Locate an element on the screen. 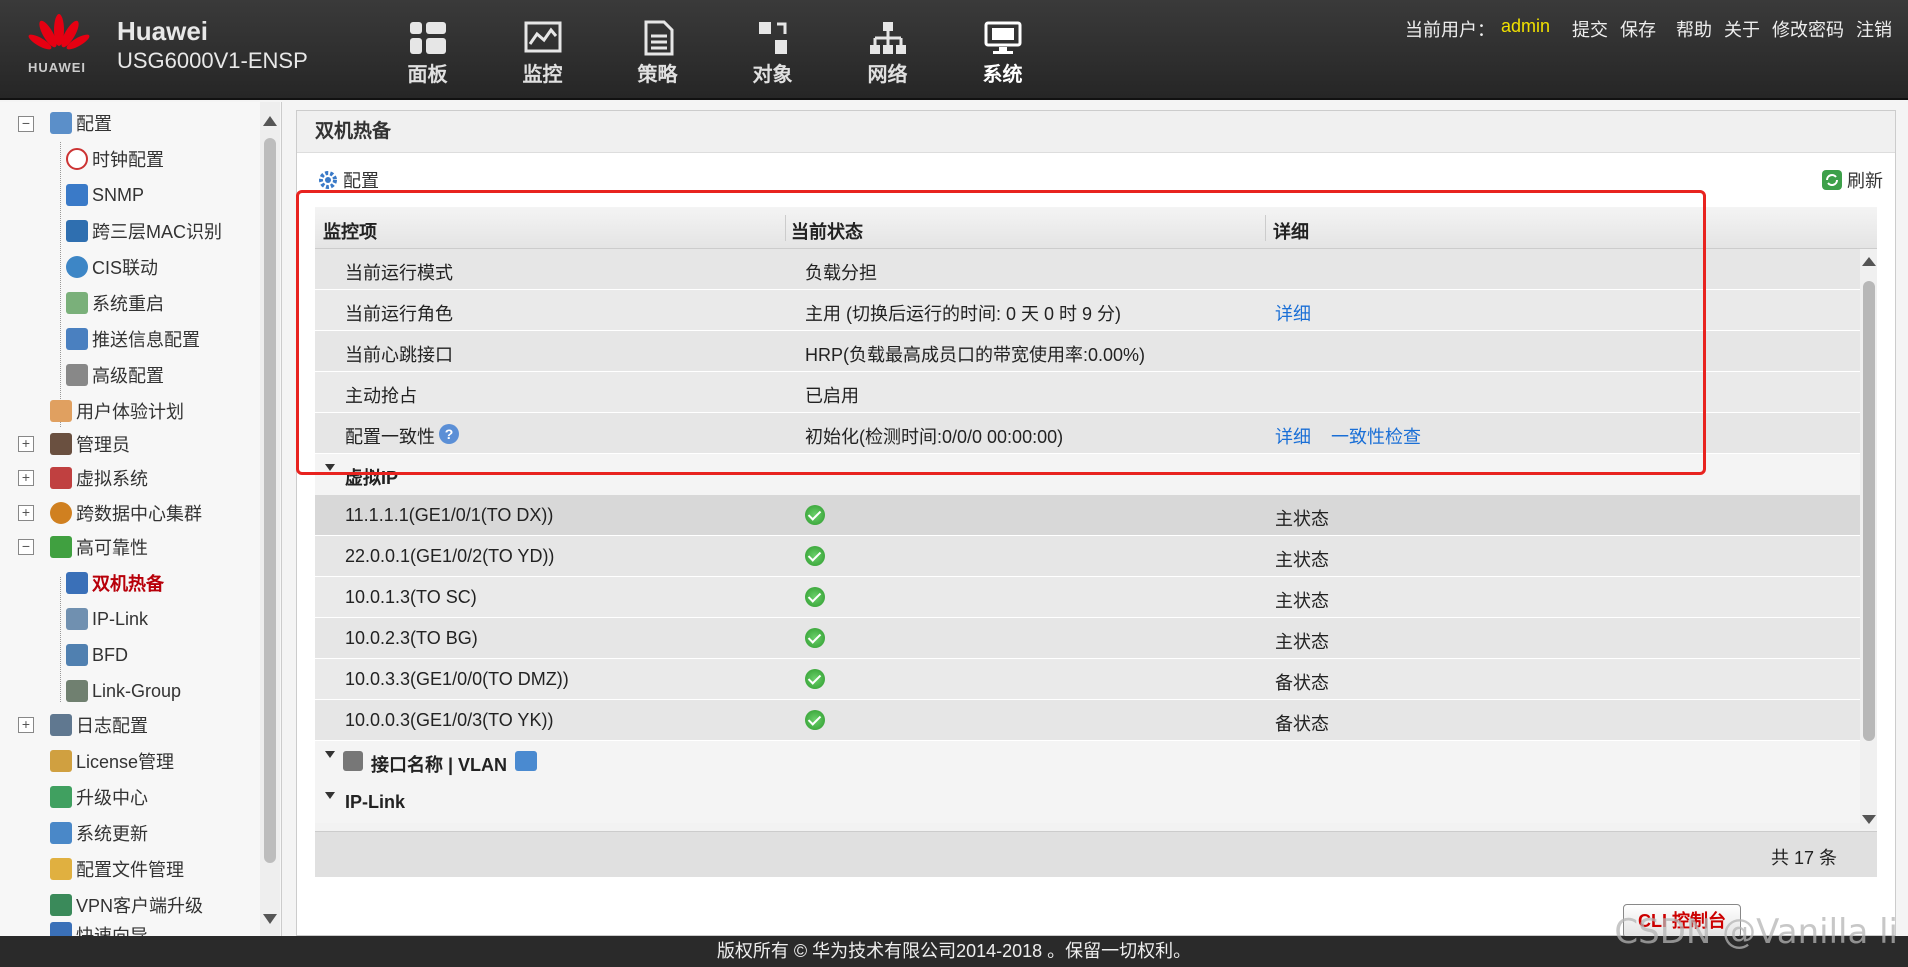  table-row: 当前心跳接口 HRP(负载最高成员口的带宽使用率:0.00%) is located at coordinates (1087, 351).